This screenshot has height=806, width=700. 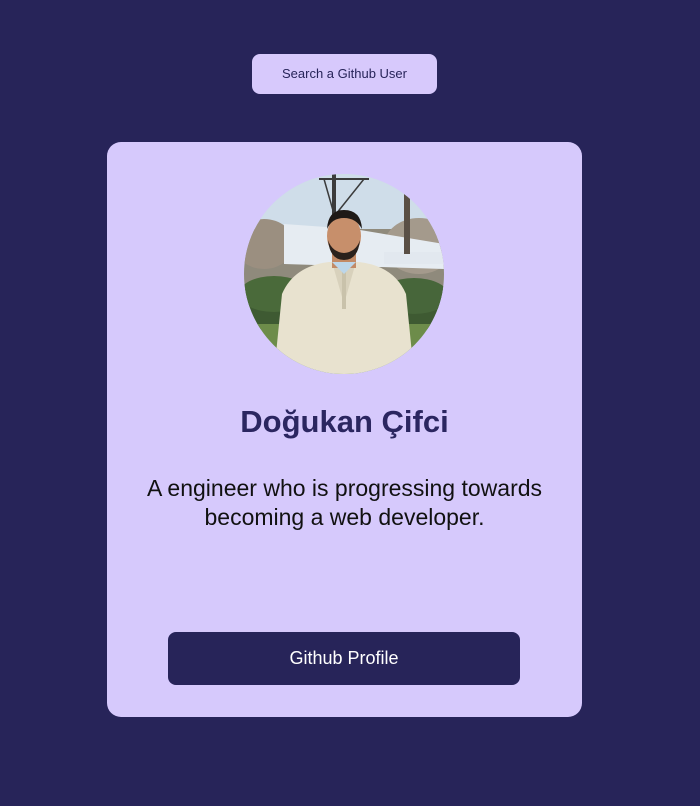 I want to click on search-github-user-button: Search a Github User, so click(x=344, y=74).